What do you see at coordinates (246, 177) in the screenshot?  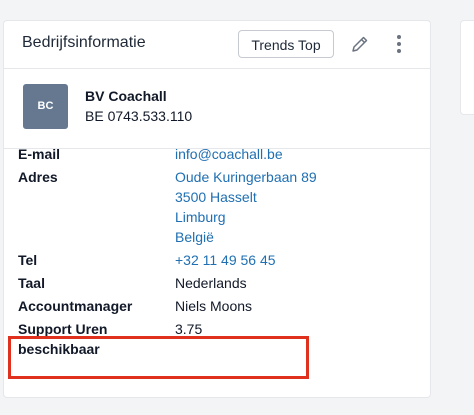 I see `address-street: Oude Kuringerbaan 89` at bounding box center [246, 177].